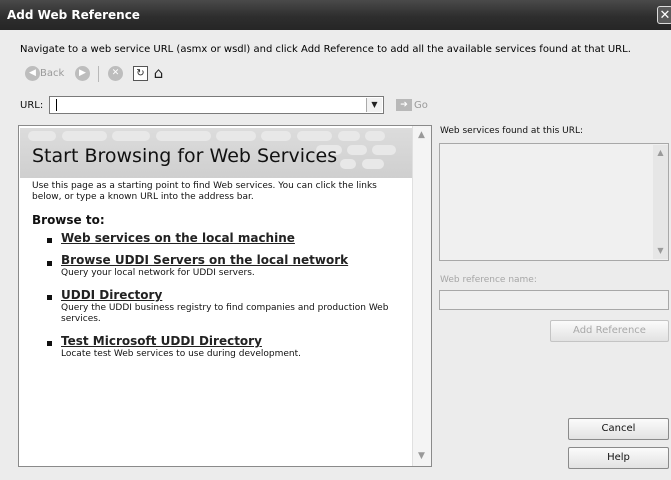 The image size is (671, 480). What do you see at coordinates (554, 300) in the screenshot?
I see `ref-name-input` at bounding box center [554, 300].